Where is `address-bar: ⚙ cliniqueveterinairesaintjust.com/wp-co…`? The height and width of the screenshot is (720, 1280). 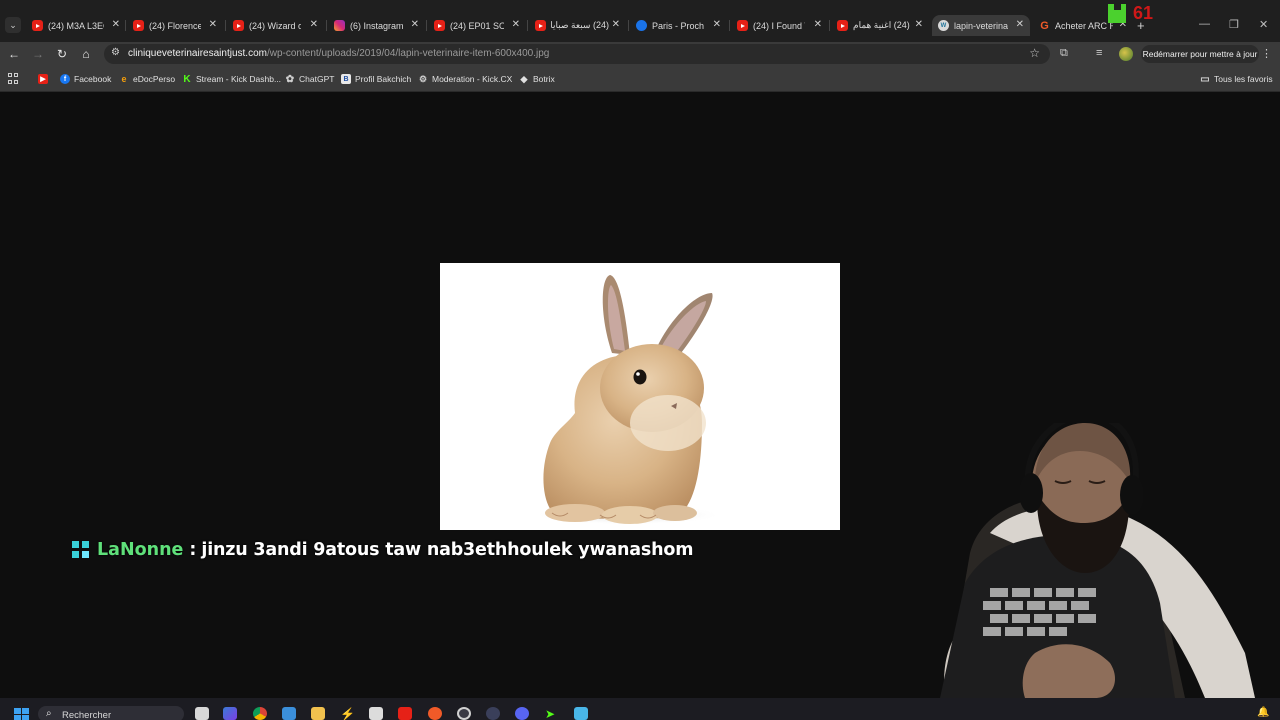 address-bar: ⚙ cliniqueveterinairesaintjust.com/wp-co… is located at coordinates (577, 54).